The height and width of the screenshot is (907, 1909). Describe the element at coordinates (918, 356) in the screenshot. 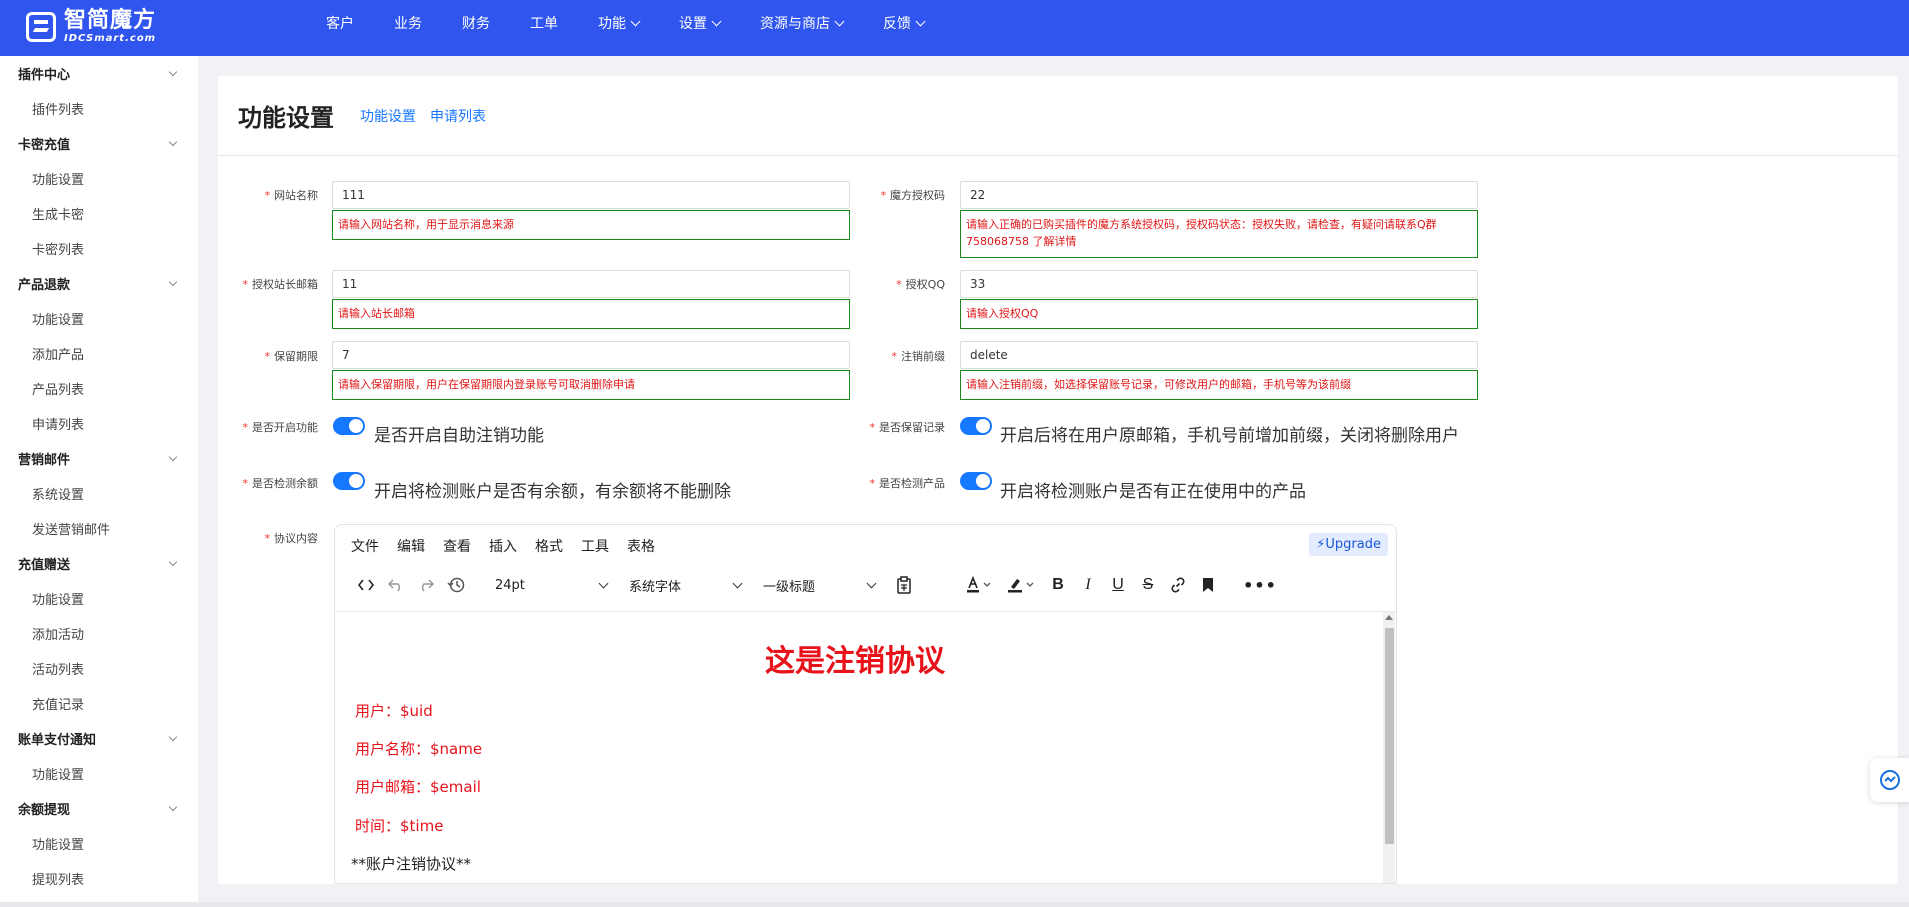

I see `cancel-prefix-label: * 注销前缀` at that location.